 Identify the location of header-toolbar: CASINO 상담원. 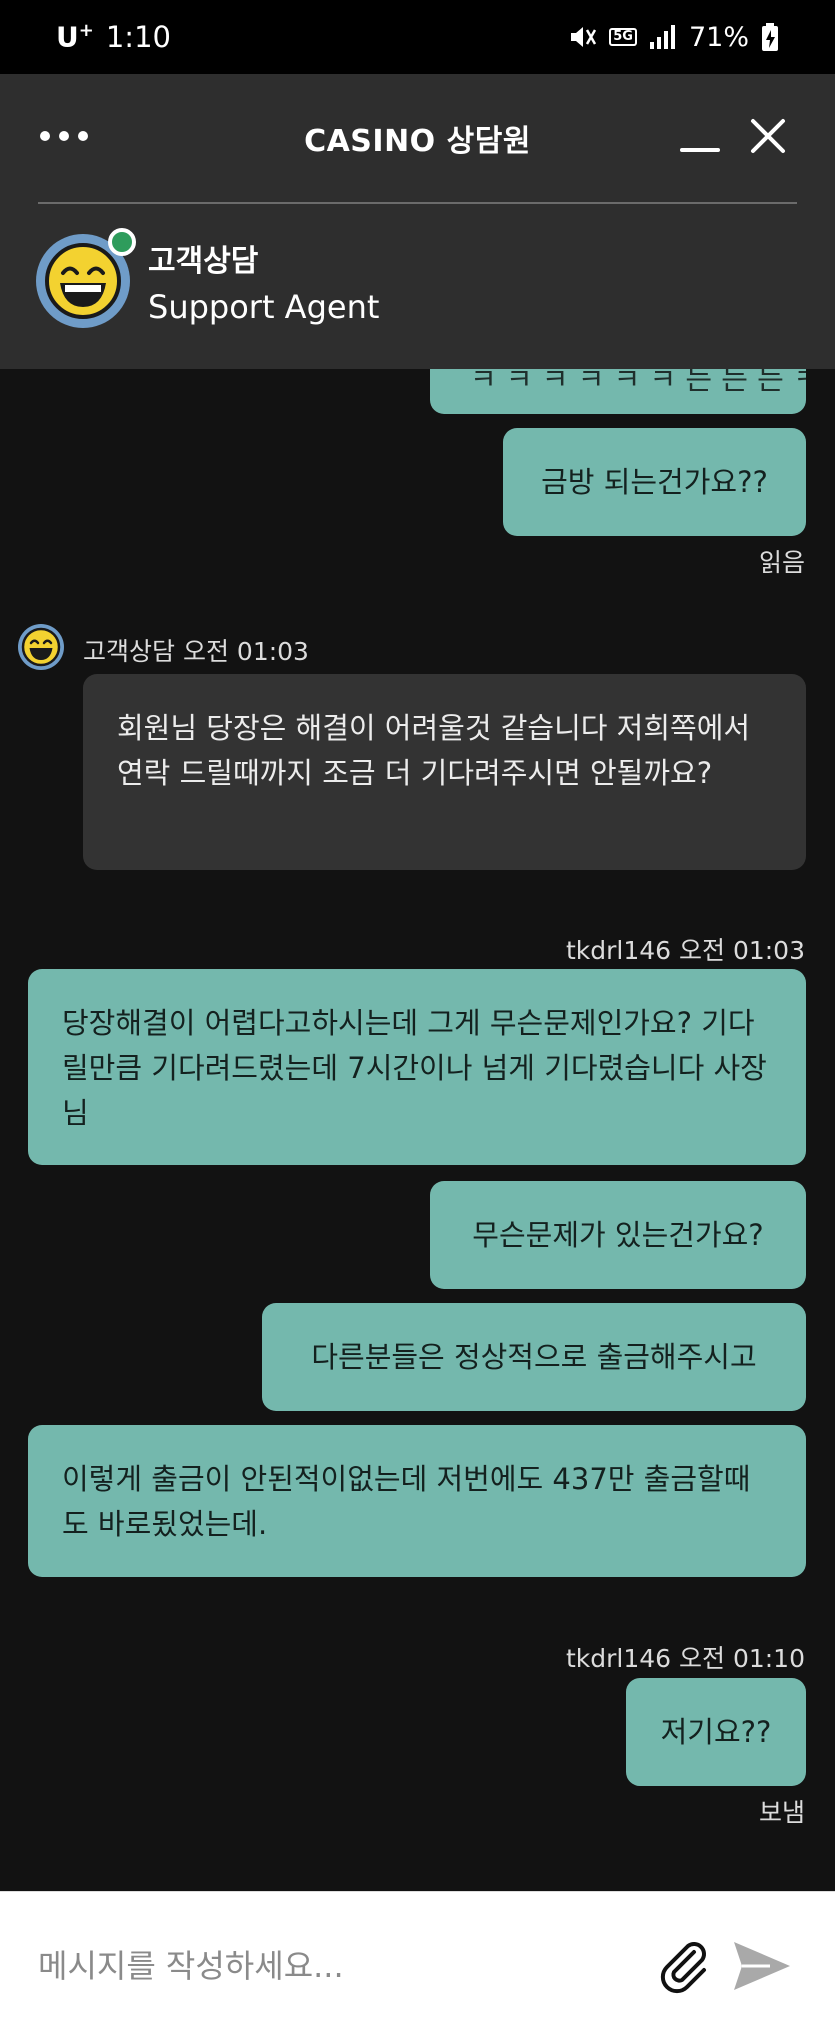
(417, 139).